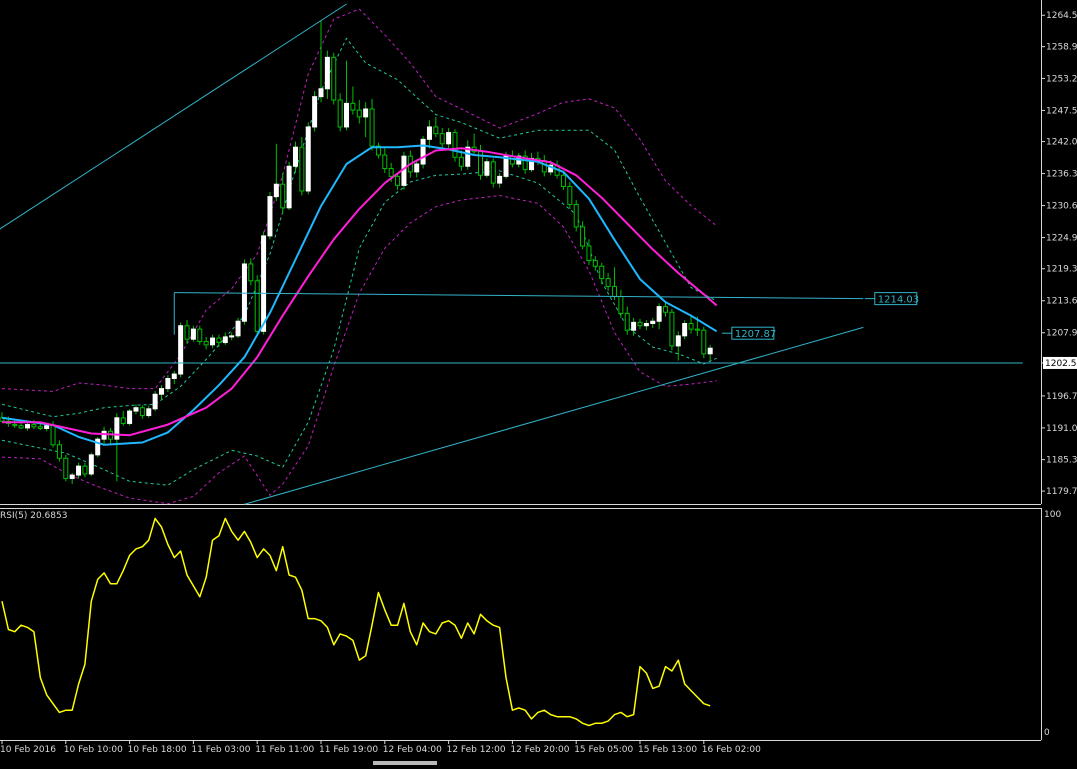 This screenshot has height=769, width=1077. I want to click on time-tick-label: 12 Feb 04:00, so click(412, 750).